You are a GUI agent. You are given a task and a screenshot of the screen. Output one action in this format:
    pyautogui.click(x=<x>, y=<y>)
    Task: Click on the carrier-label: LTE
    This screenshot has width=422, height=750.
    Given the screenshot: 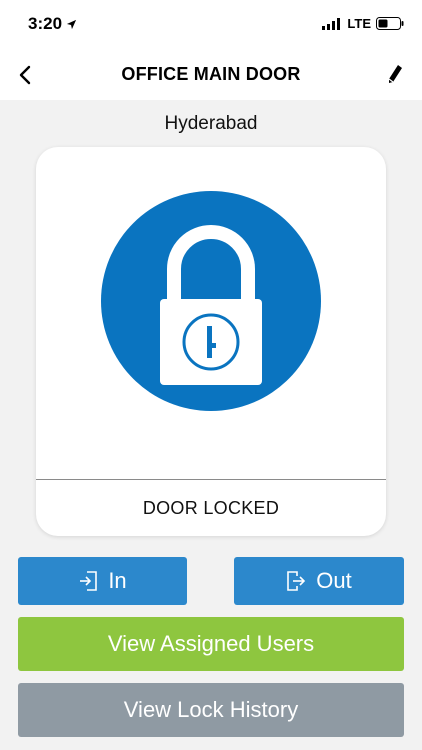 What is the action you would take?
    pyautogui.click(x=359, y=23)
    